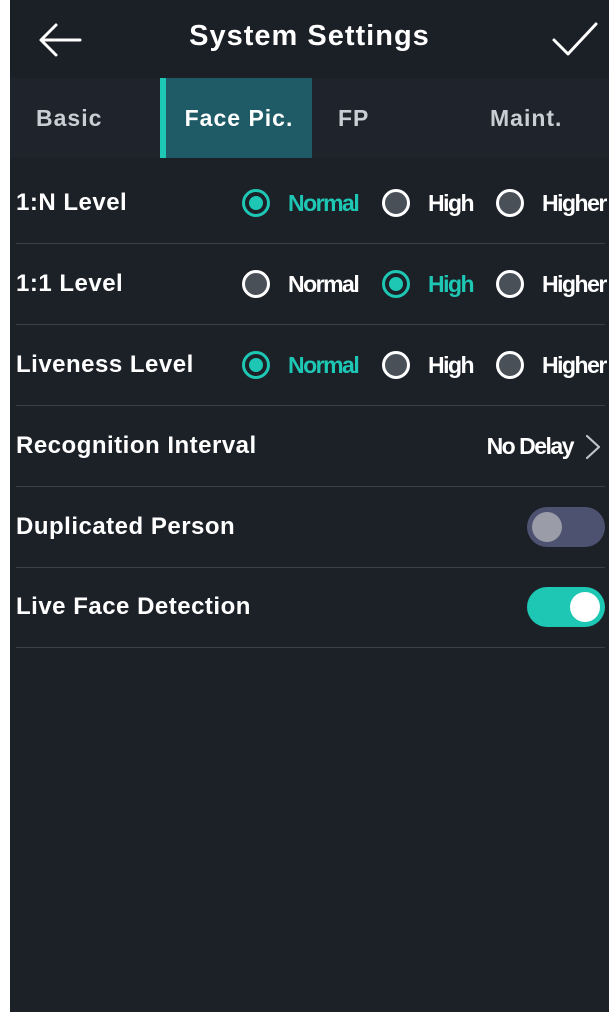 This screenshot has width=609, height=1012. I want to click on n-level-row: 1:N Level Normal High Higher, so click(311, 203).